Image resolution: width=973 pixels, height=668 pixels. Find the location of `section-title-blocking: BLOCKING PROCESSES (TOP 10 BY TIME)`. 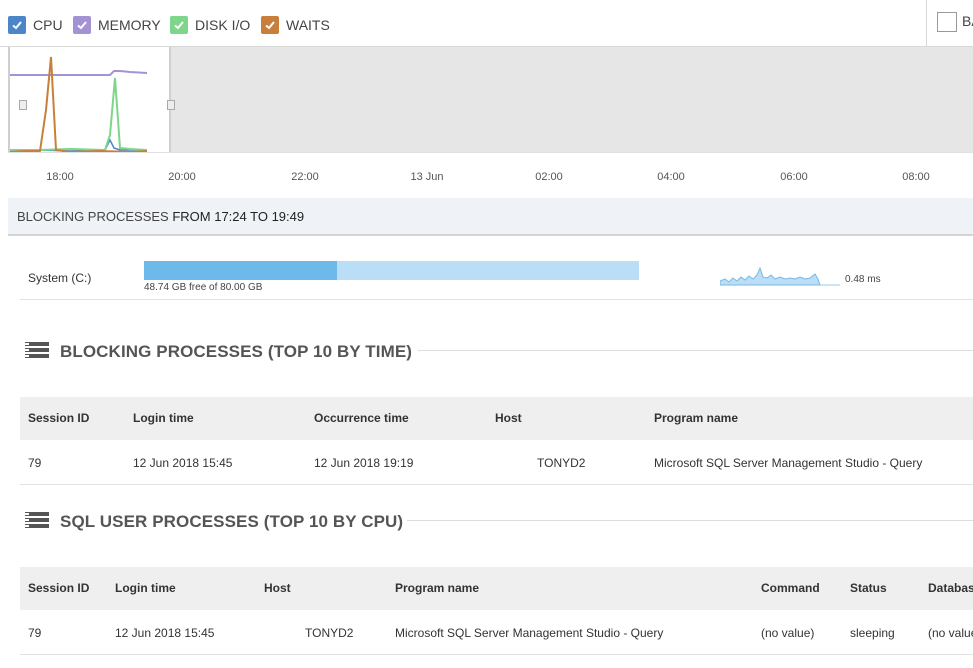

section-title-blocking: BLOCKING PROCESSES (TOP 10 BY TIME) is located at coordinates (236, 351).